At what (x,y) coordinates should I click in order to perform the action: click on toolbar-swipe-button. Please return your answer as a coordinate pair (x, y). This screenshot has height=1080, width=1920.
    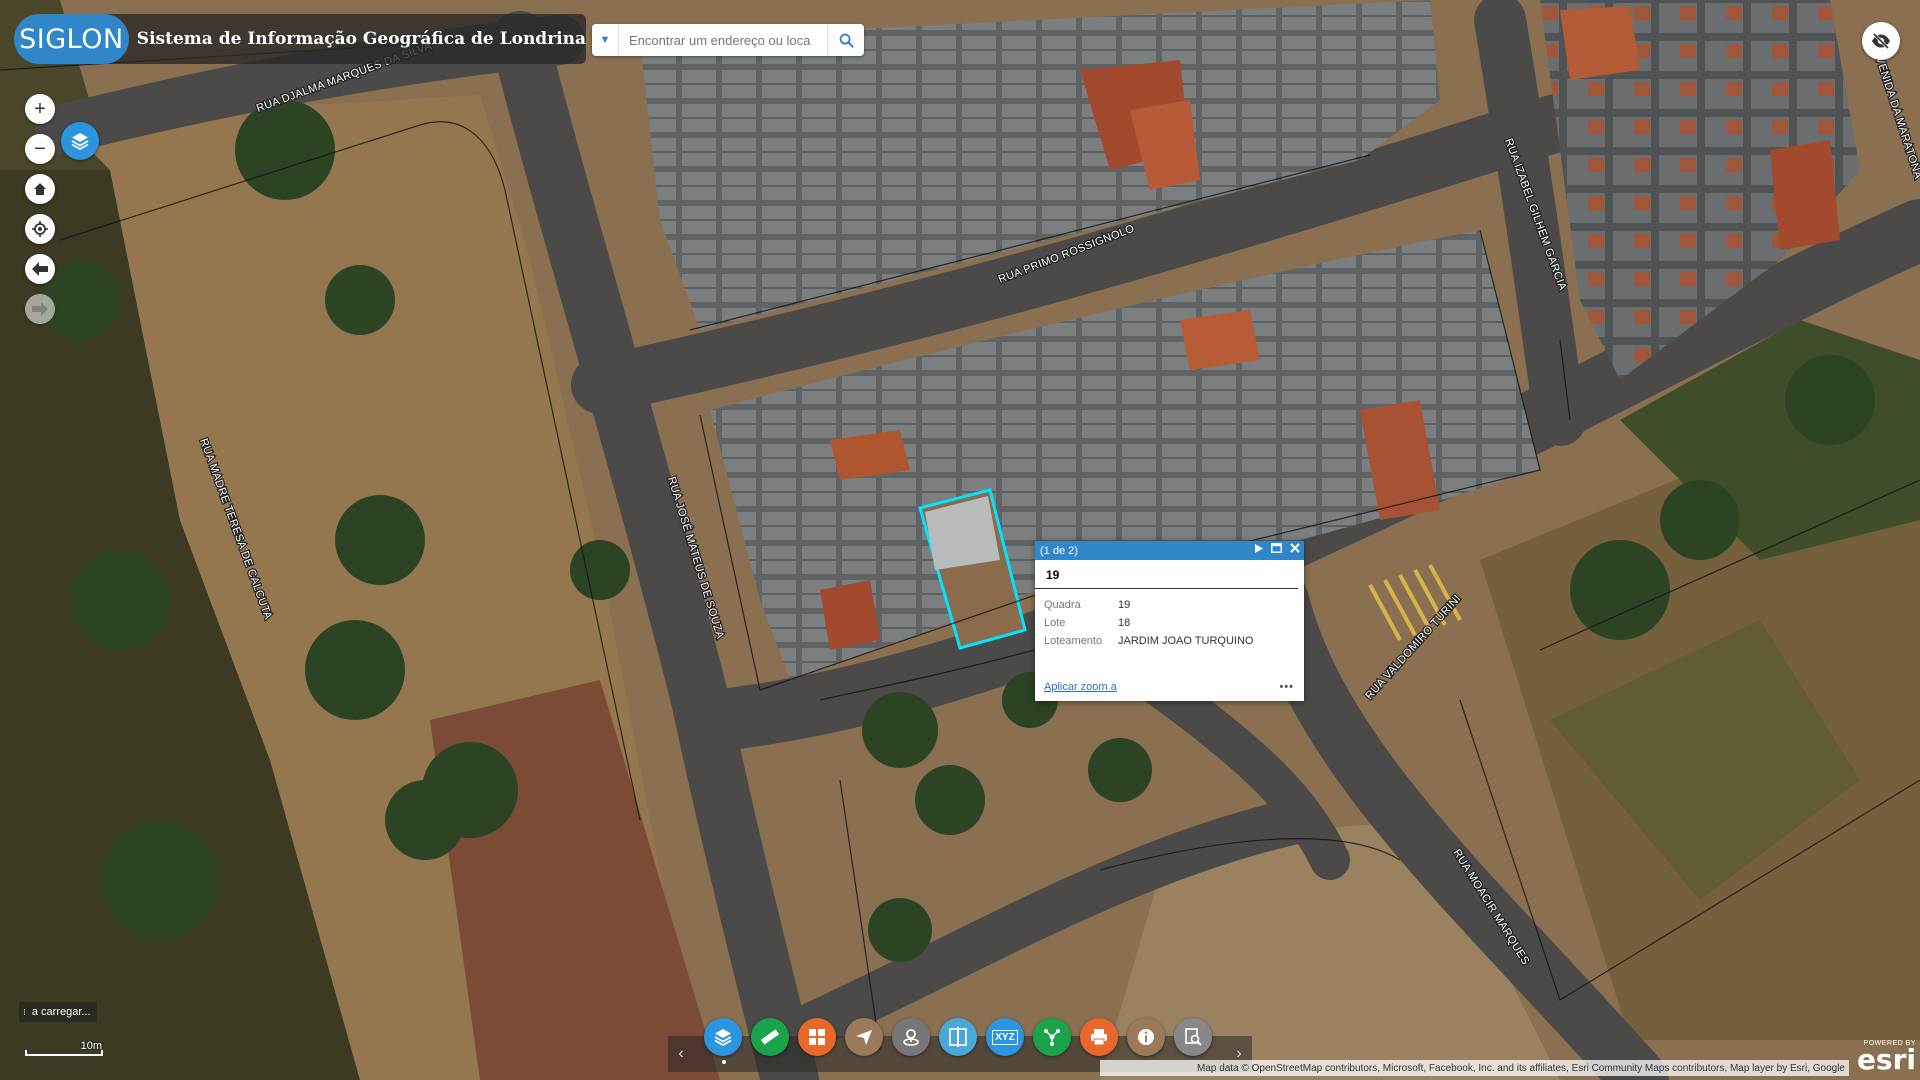
    Looking at the image, I should click on (958, 1037).